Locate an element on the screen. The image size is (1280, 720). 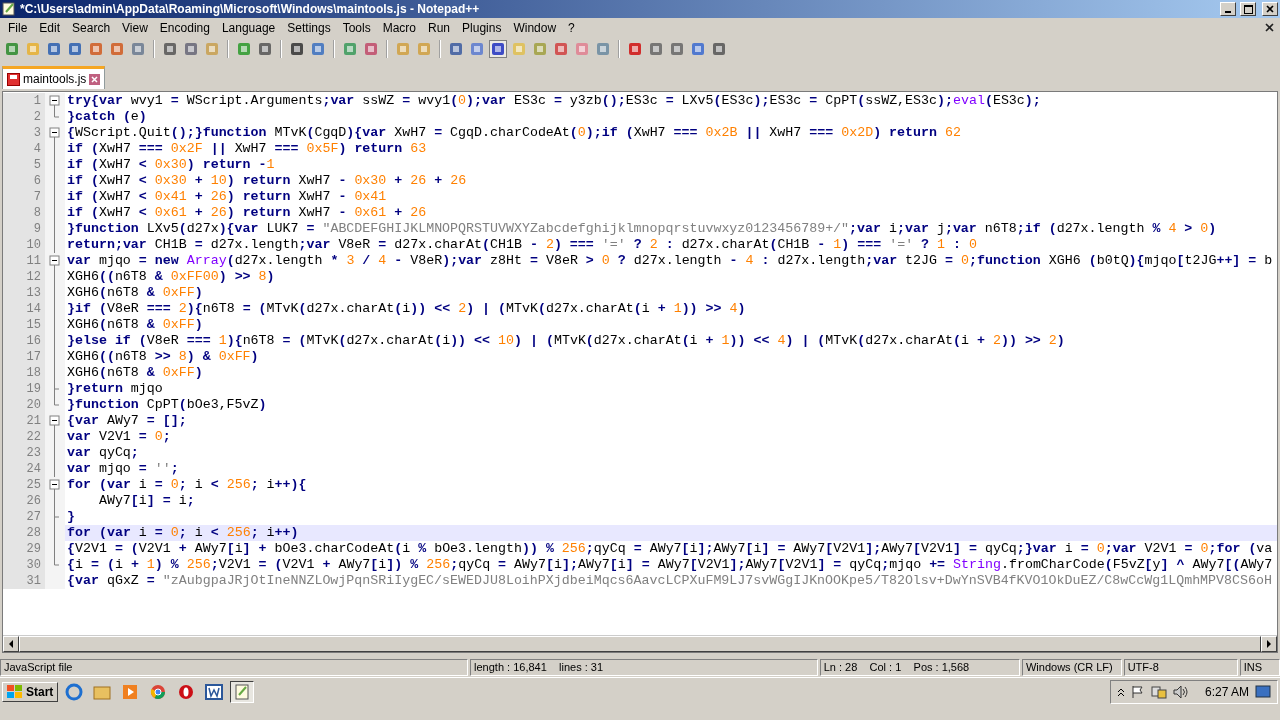
restore-icon is located at coordinates (1248, 9).